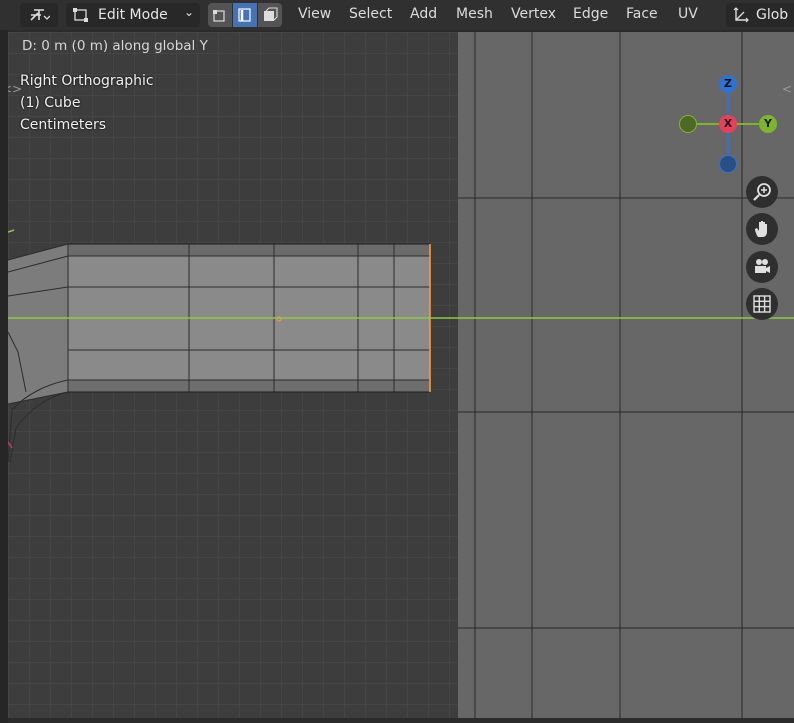 This screenshot has height=723, width=794. Describe the element at coordinates (728, 84) in the screenshot. I see `gizmo-z-axis: Z` at that location.